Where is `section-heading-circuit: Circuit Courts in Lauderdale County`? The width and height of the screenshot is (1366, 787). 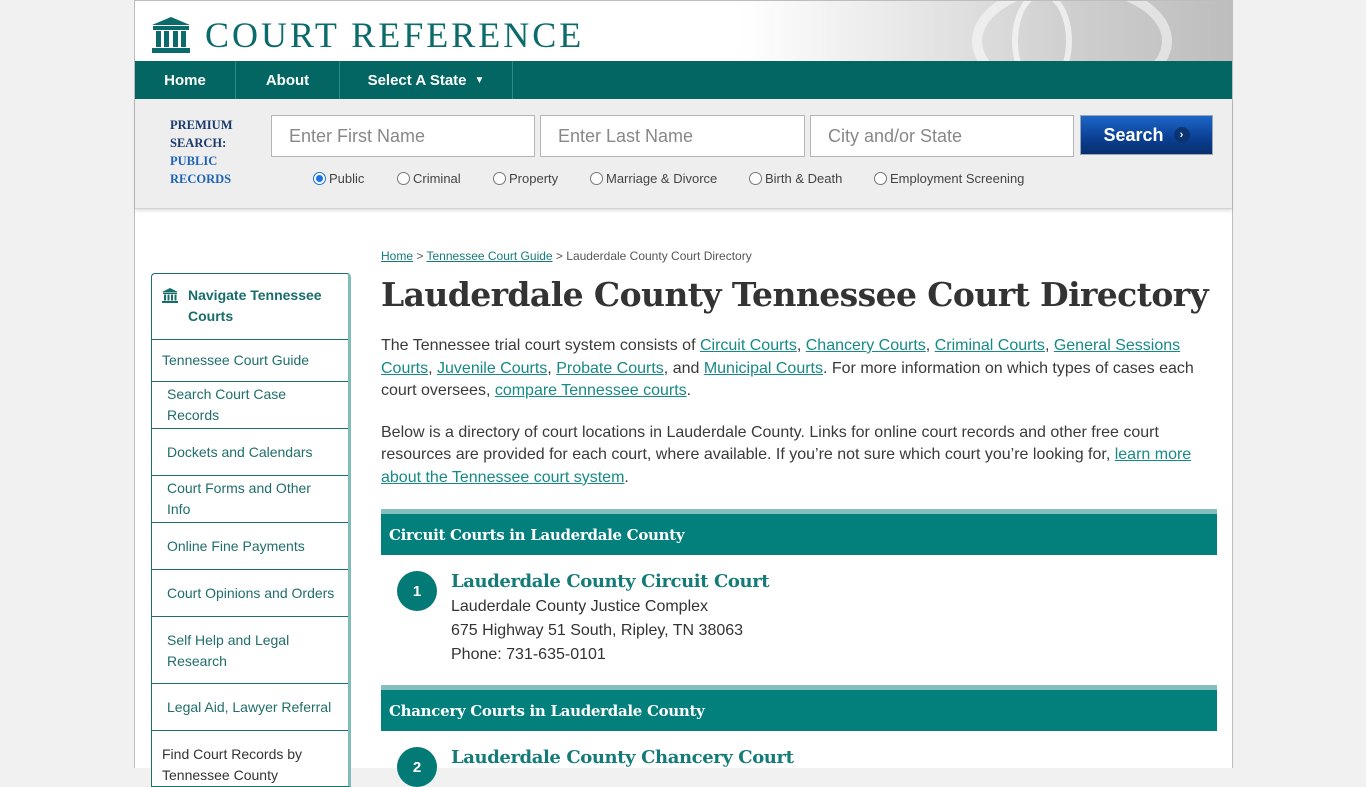
section-heading-circuit: Circuit Courts in Lauderdale County is located at coordinates (799, 532).